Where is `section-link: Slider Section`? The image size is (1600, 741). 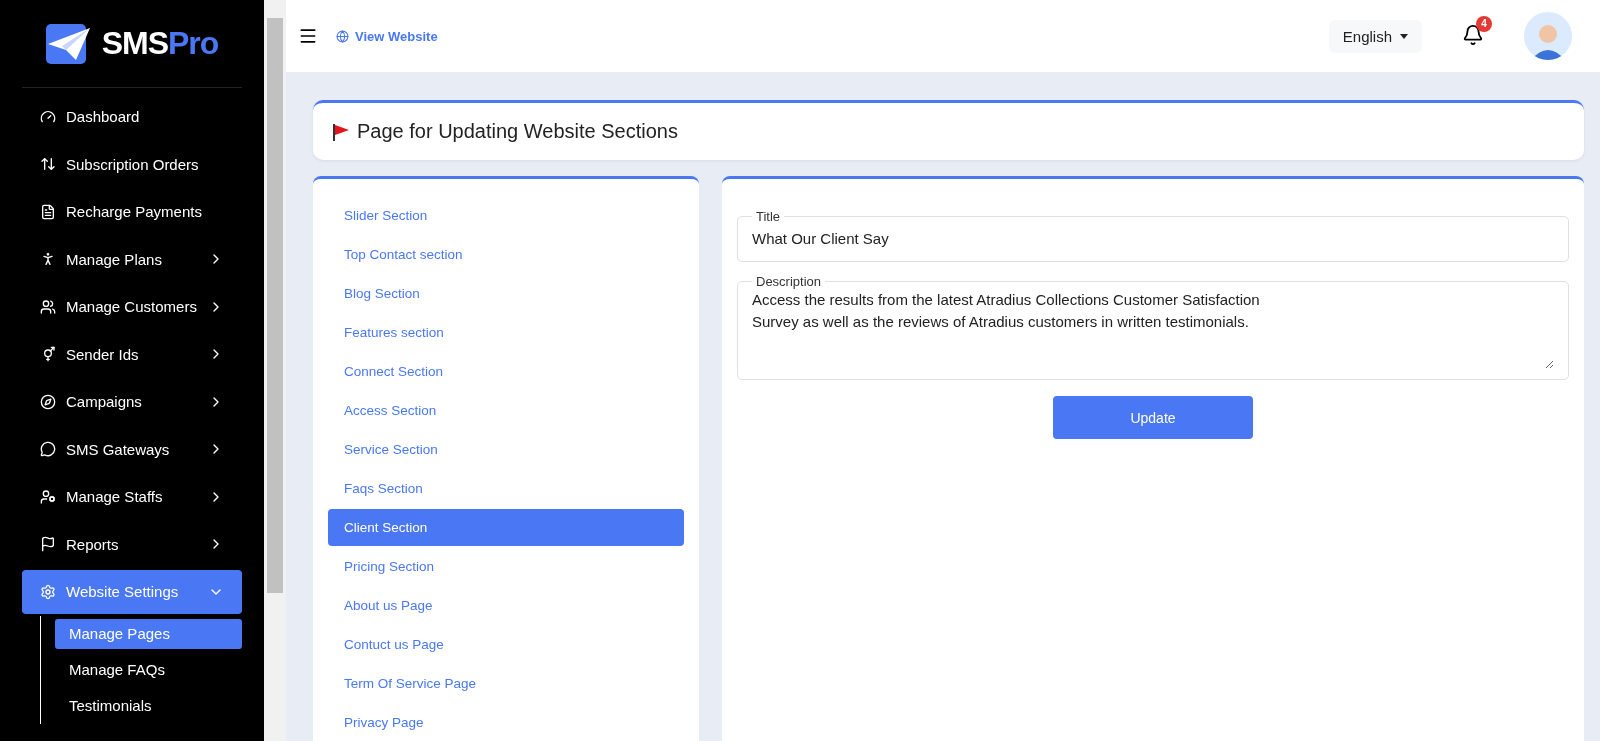
section-link: Slider Section is located at coordinates (506, 215).